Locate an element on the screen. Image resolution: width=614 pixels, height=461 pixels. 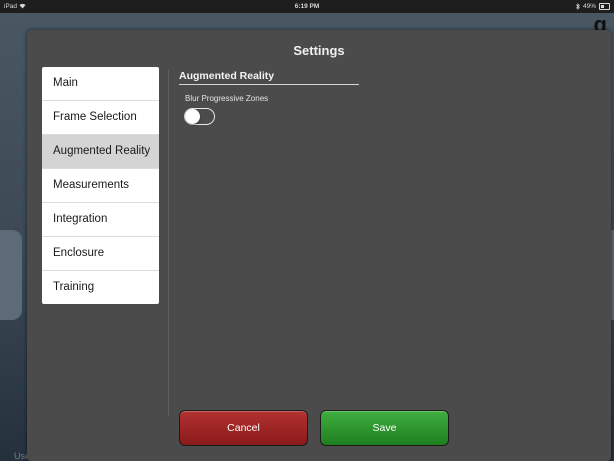
battery-percent: 49% is located at coordinates (589, 6).